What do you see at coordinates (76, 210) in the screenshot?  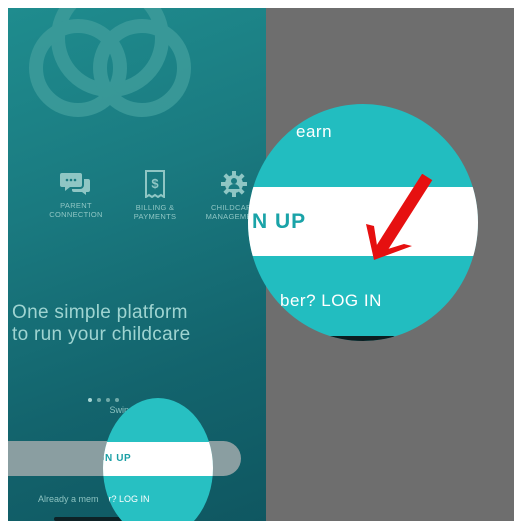 I see `feature-label: PARENT CONNECTION` at bounding box center [76, 210].